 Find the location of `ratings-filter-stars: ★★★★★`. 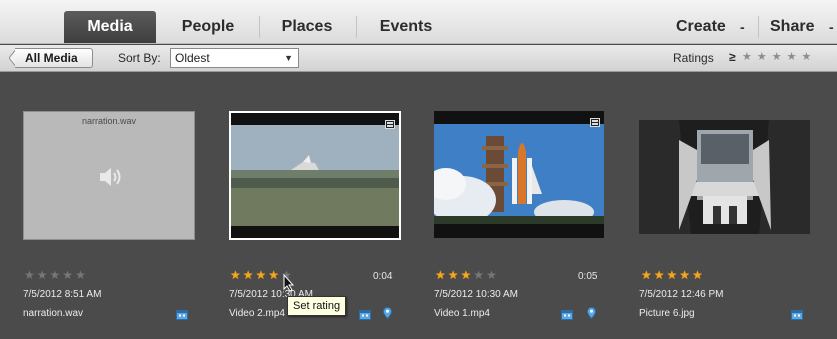

ratings-filter-stars: ★★★★★ is located at coordinates (779, 56).